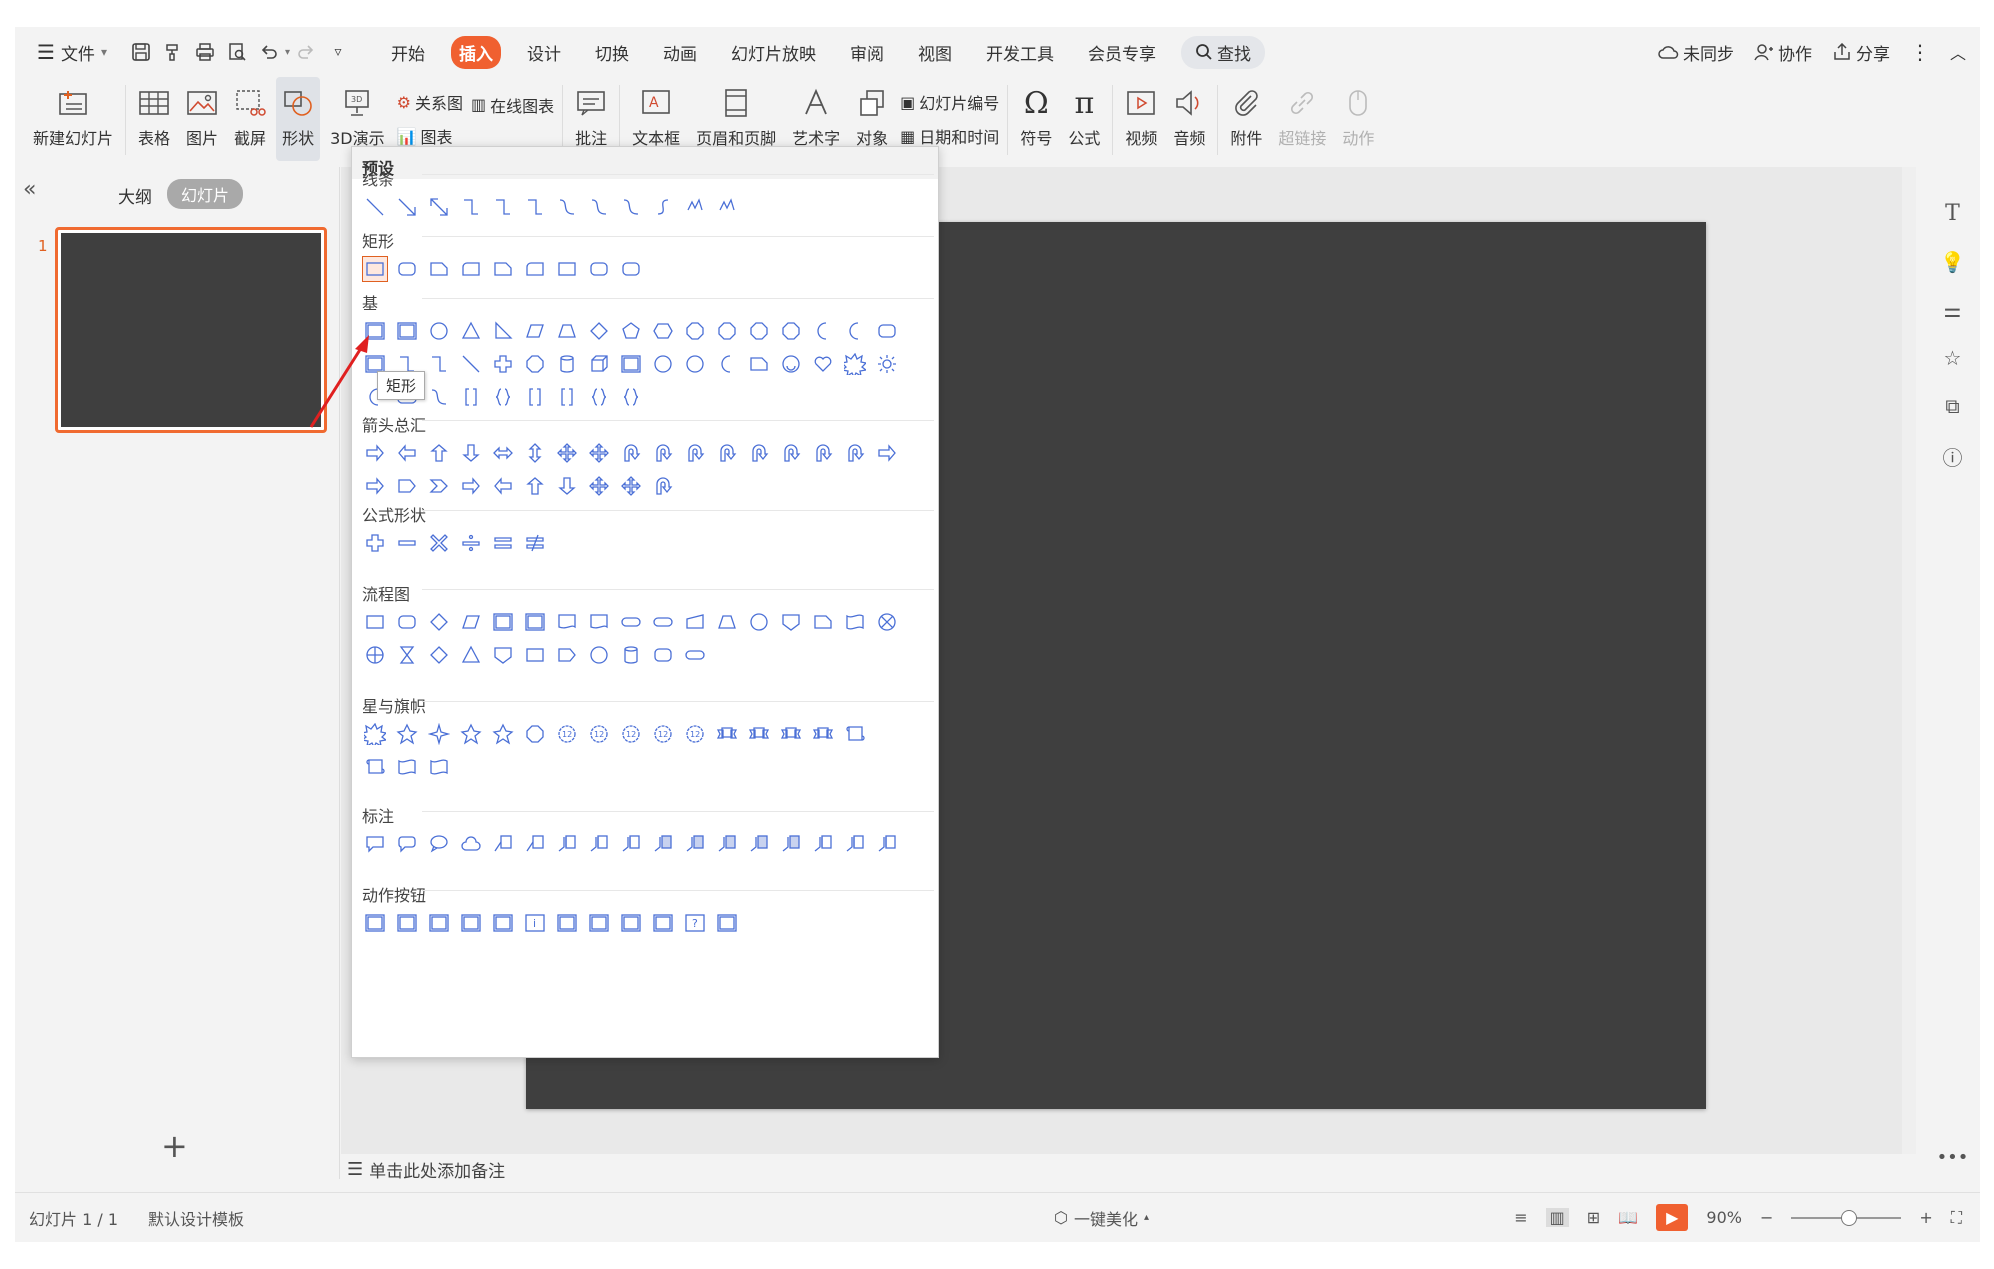 The height and width of the screenshot is (1269, 1994). Describe the element at coordinates (535, 453) in the screenshot. I see `shape-arrUD-icon` at that location.